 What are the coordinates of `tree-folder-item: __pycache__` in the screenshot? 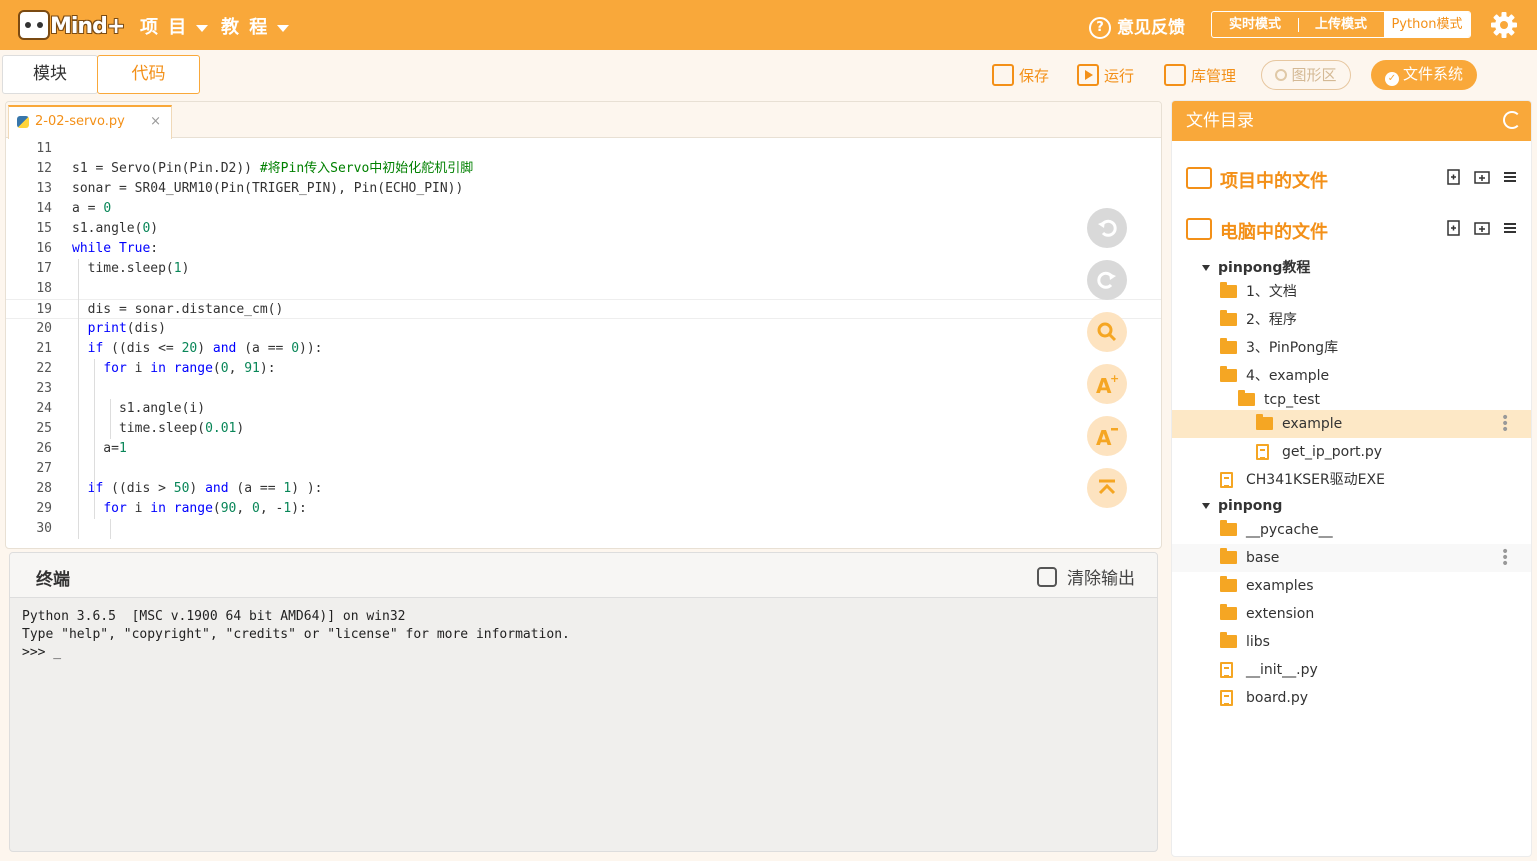 It's located at (1351, 530).